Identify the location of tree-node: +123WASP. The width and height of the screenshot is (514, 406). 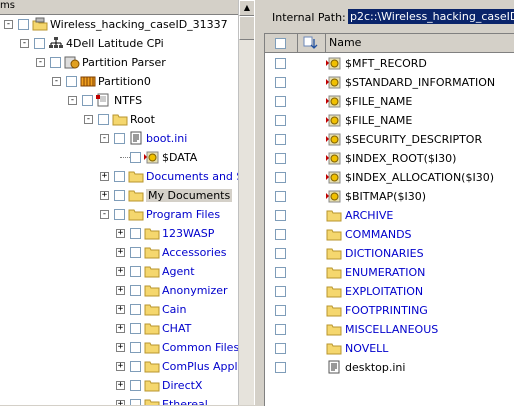
(119, 233).